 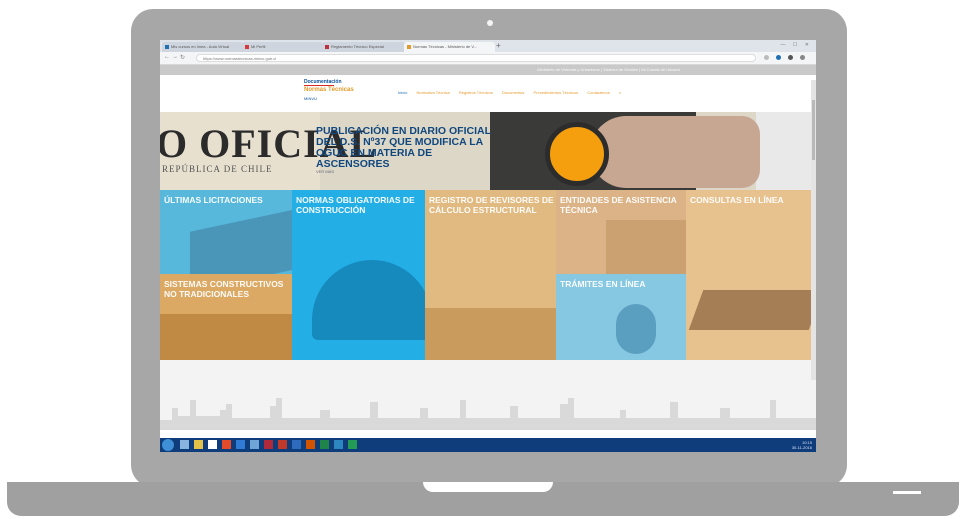 I want to click on powerpoint-icon, so click(x=310, y=444).